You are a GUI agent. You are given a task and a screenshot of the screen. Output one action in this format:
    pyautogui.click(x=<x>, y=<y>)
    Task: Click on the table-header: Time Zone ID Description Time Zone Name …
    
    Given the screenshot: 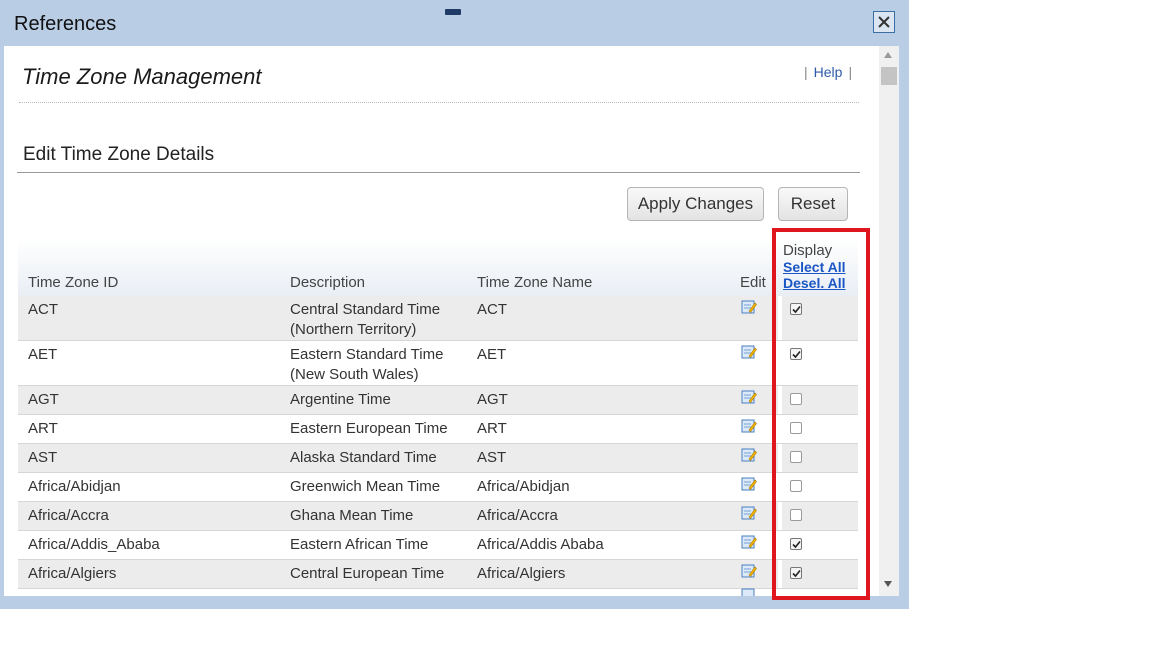 What is the action you would take?
    pyautogui.click(x=438, y=267)
    